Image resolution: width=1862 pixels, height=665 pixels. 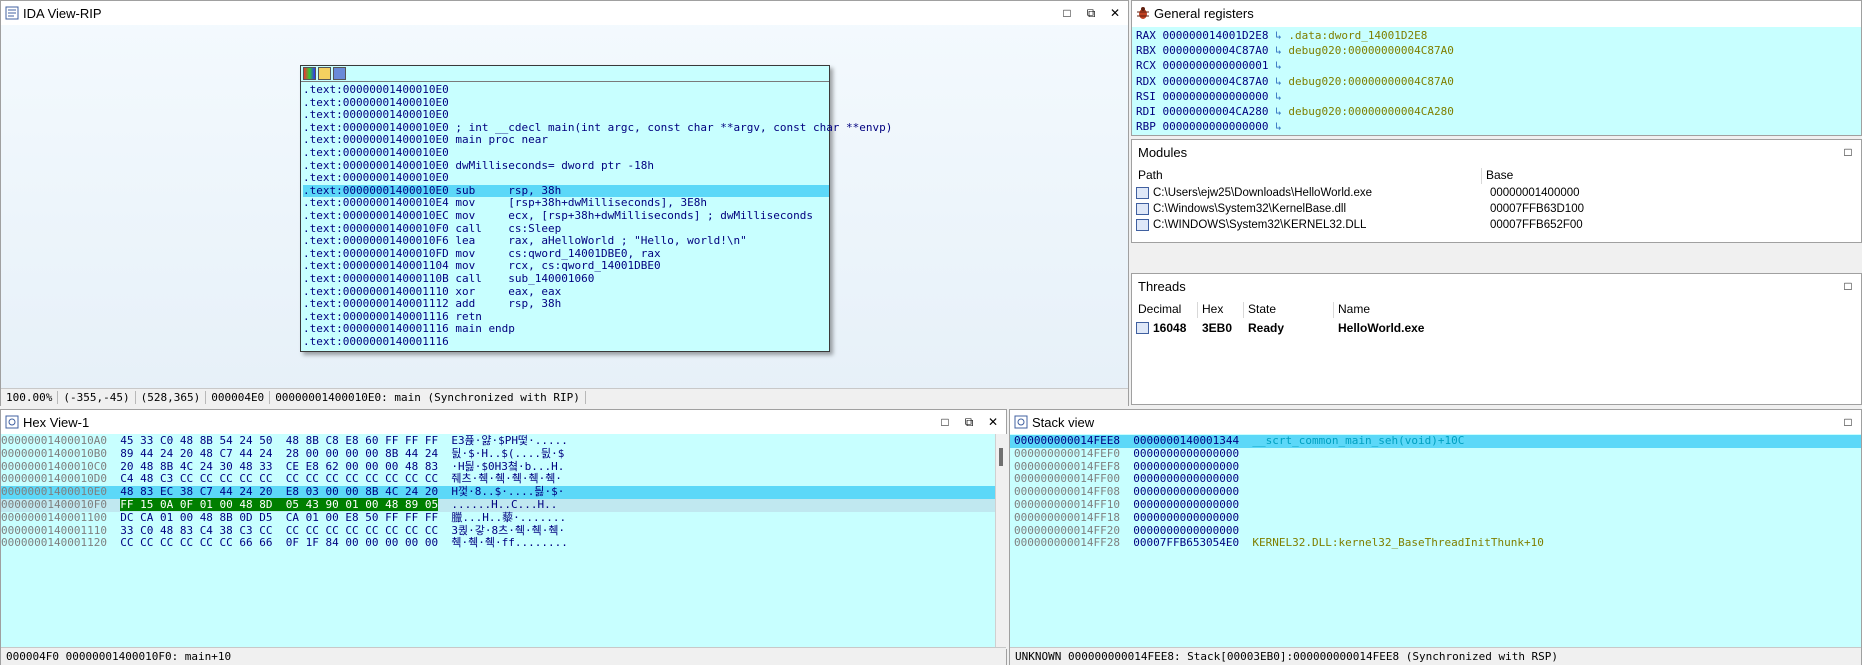 What do you see at coordinates (324, 73) in the screenshot?
I see `node-edit-icon` at bounding box center [324, 73].